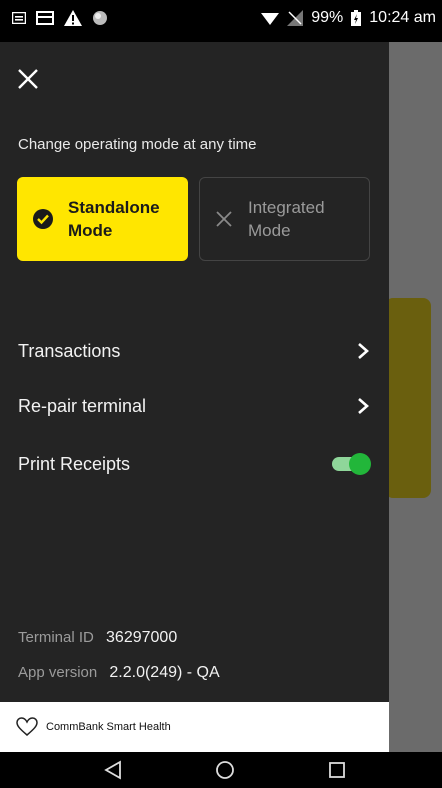 Image resolution: width=442 pixels, height=788 pixels. Describe the element at coordinates (58, 672) in the screenshot. I see `app-version-label: App version` at that location.